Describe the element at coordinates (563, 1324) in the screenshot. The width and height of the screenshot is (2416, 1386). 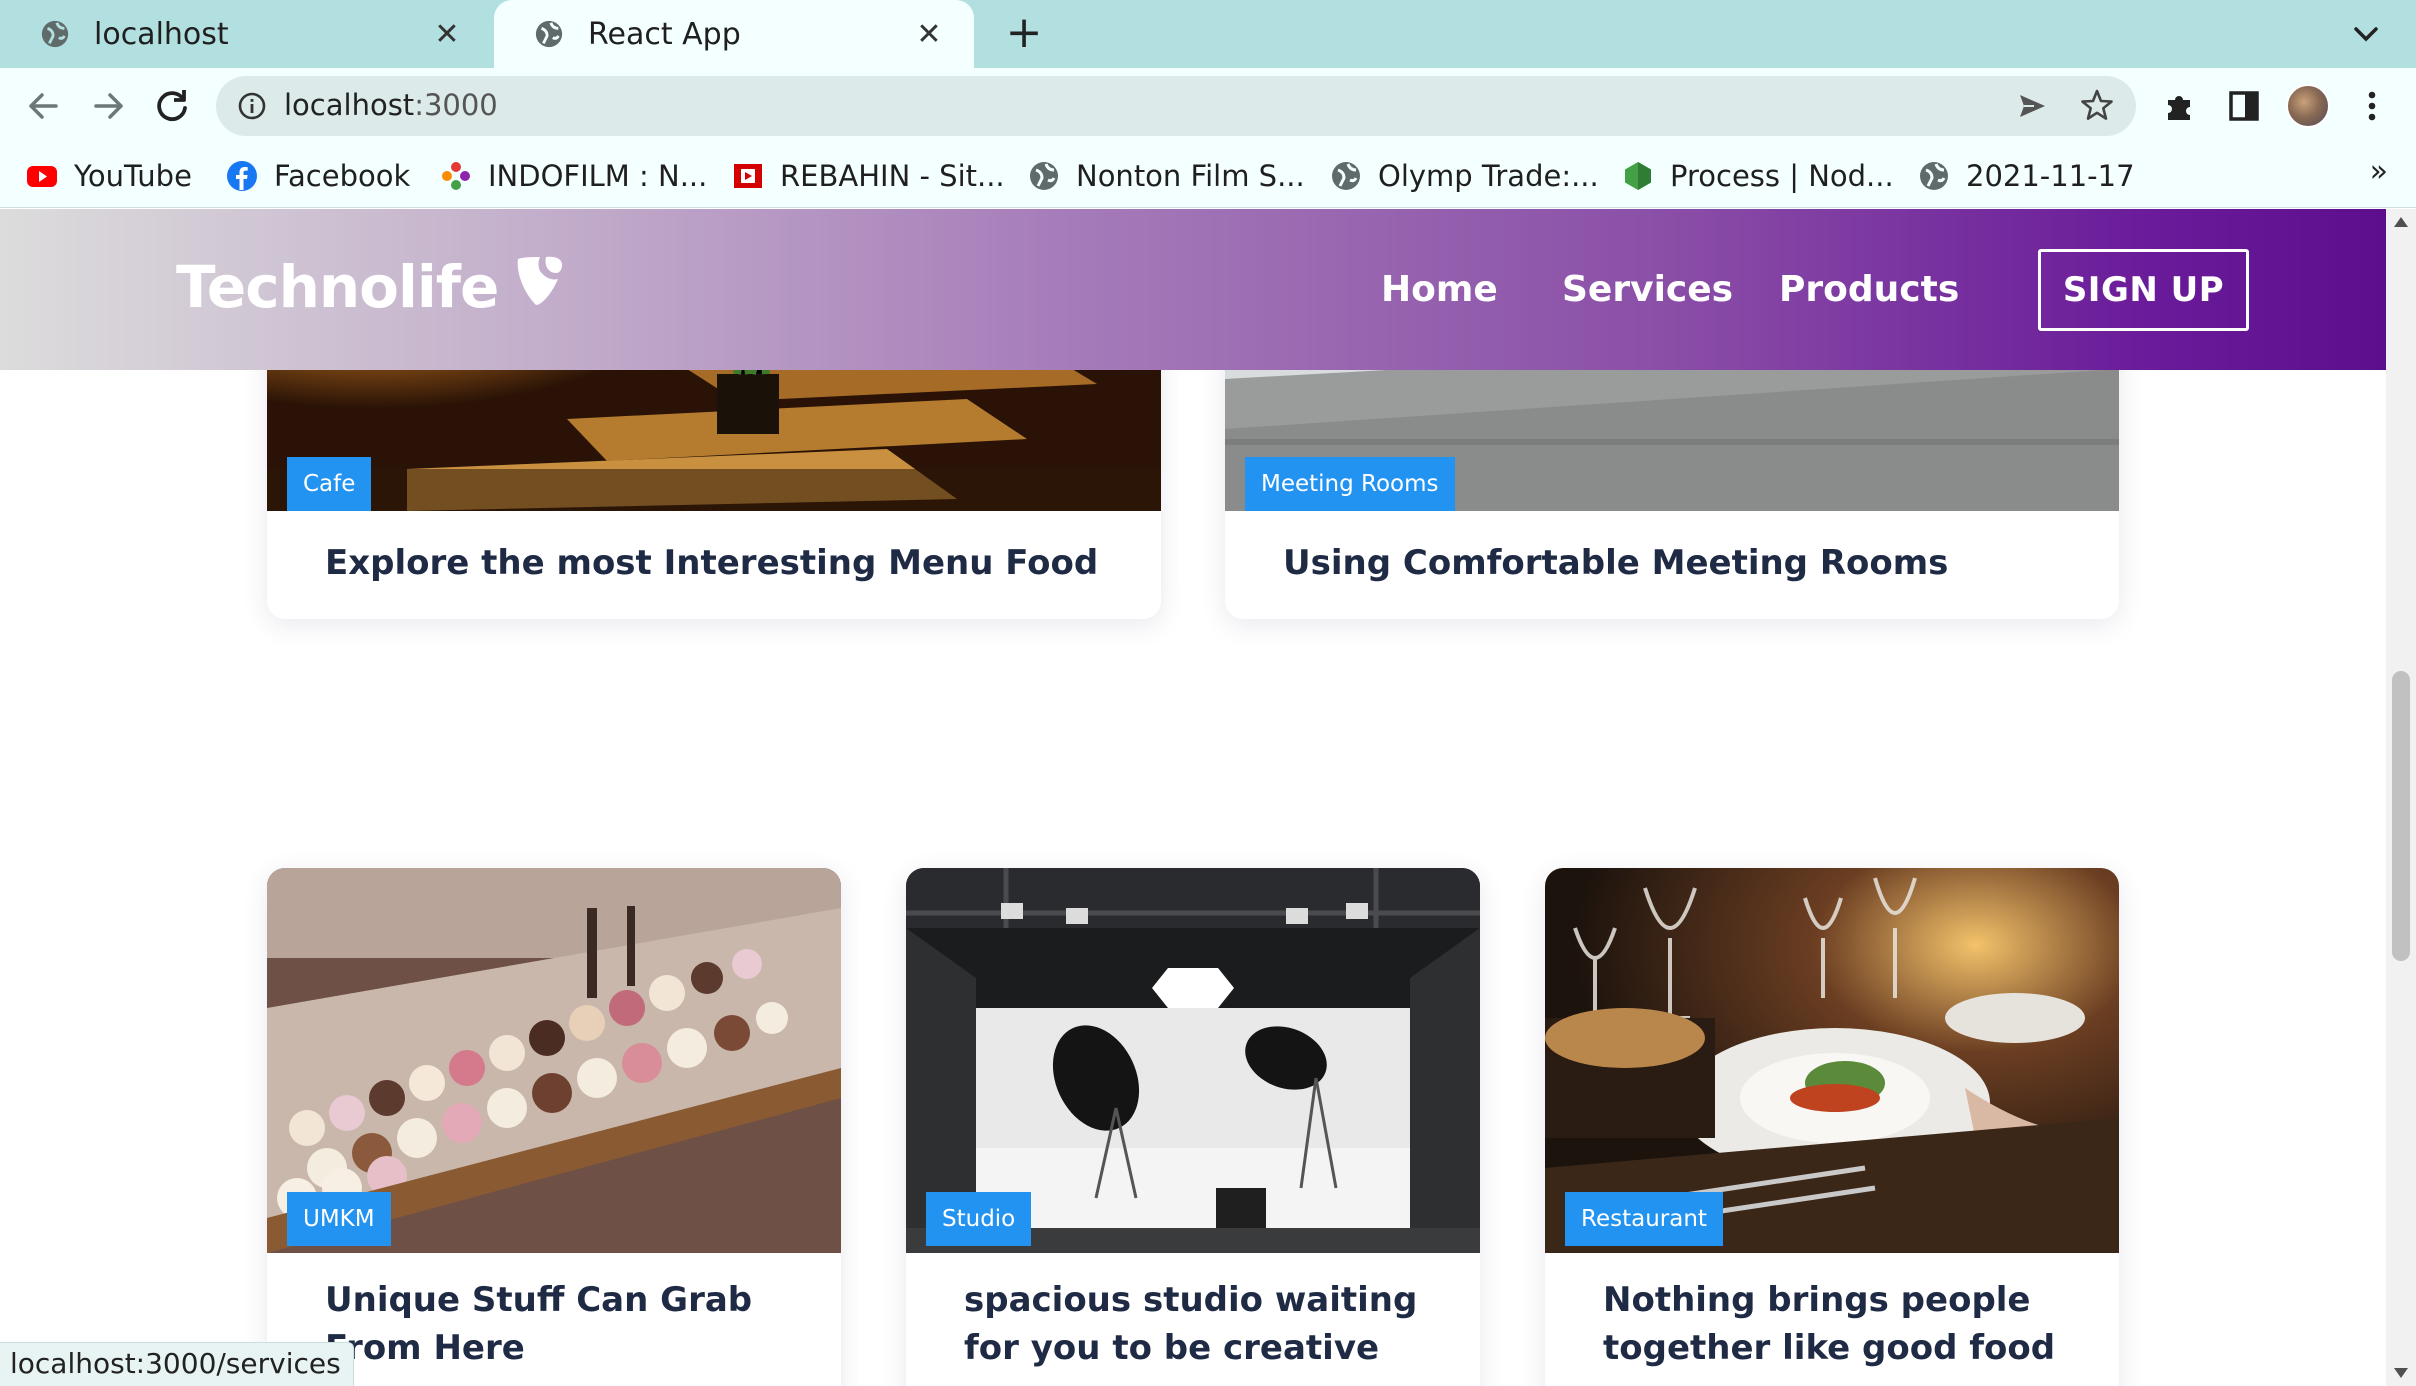
I see `card-title: Unique Stuff Can Grab From Here` at that location.